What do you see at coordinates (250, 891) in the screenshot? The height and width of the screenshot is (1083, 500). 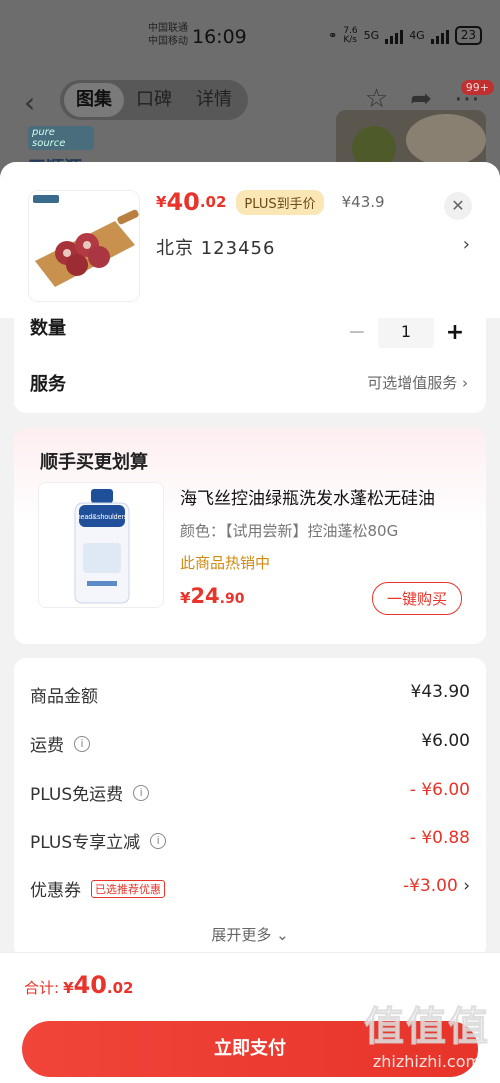 I see `summary-row-coupon: 优惠券 已选推荐优惠 -¥3.00 ›` at bounding box center [250, 891].